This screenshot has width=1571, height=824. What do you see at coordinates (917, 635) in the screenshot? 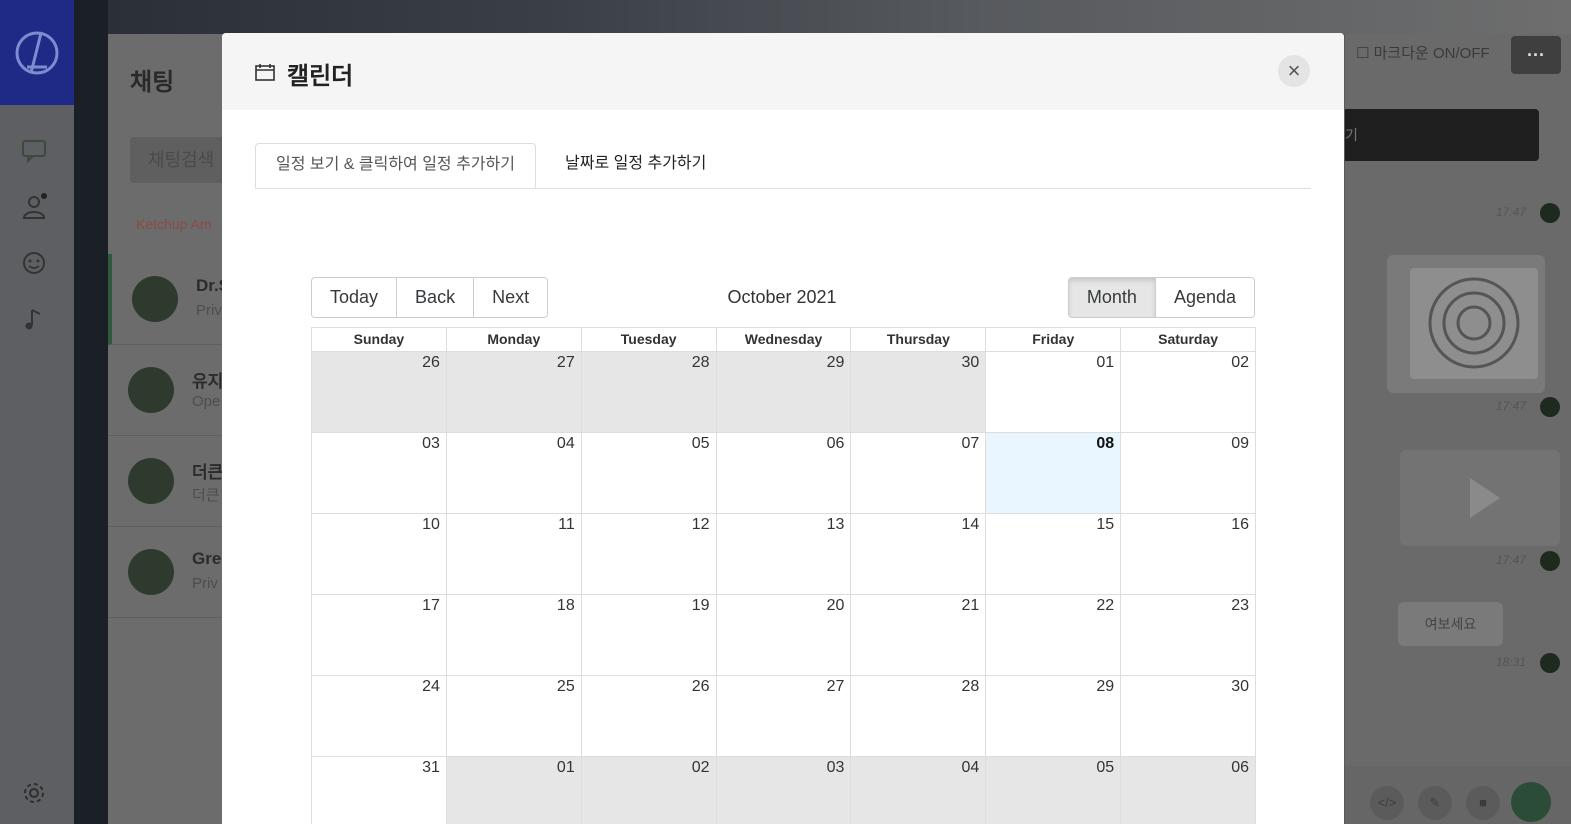
I see `day-cell: 21` at bounding box center [917, 635].